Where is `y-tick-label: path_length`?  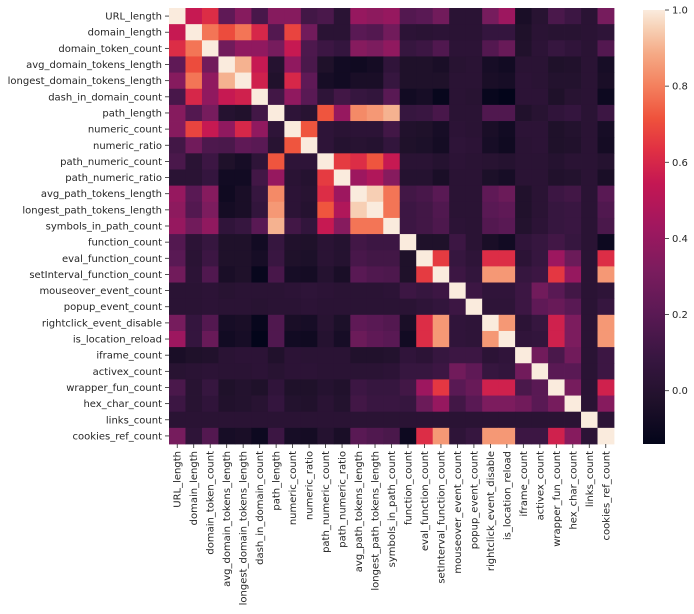
y-tick-label: path_length is located at coordinates (132, 113).